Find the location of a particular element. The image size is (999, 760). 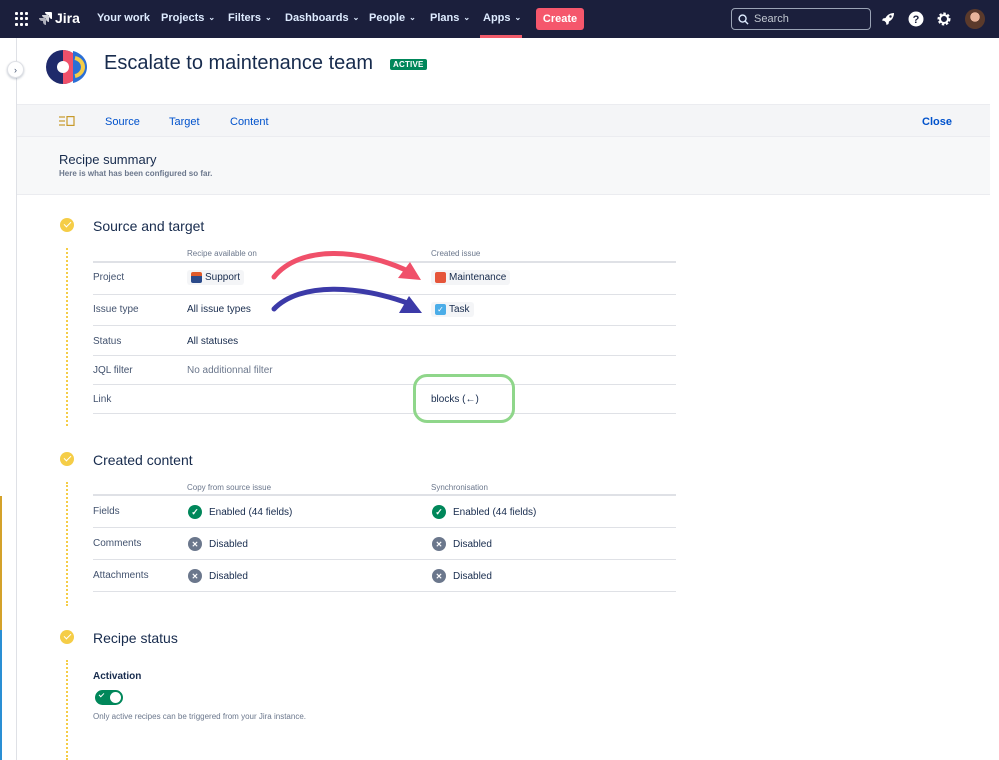

copy-comments-status: ✕ Disabled is located at coordinates (218, 544).